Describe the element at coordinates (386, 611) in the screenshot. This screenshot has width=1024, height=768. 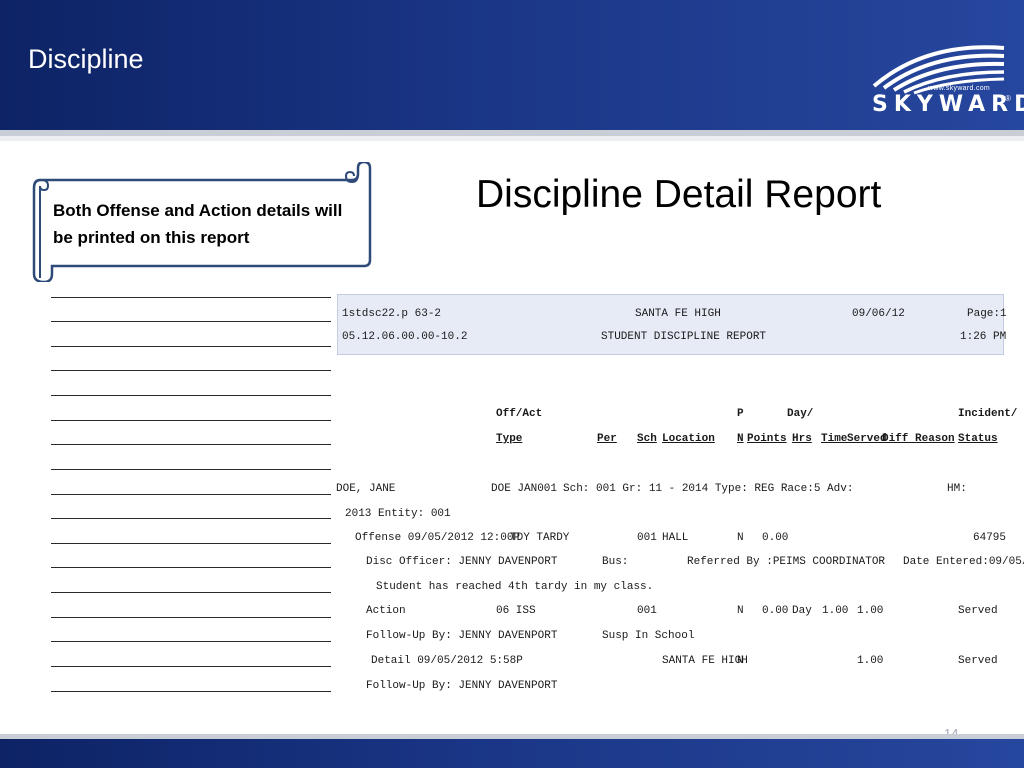
I see `action-label: Action` at that location.